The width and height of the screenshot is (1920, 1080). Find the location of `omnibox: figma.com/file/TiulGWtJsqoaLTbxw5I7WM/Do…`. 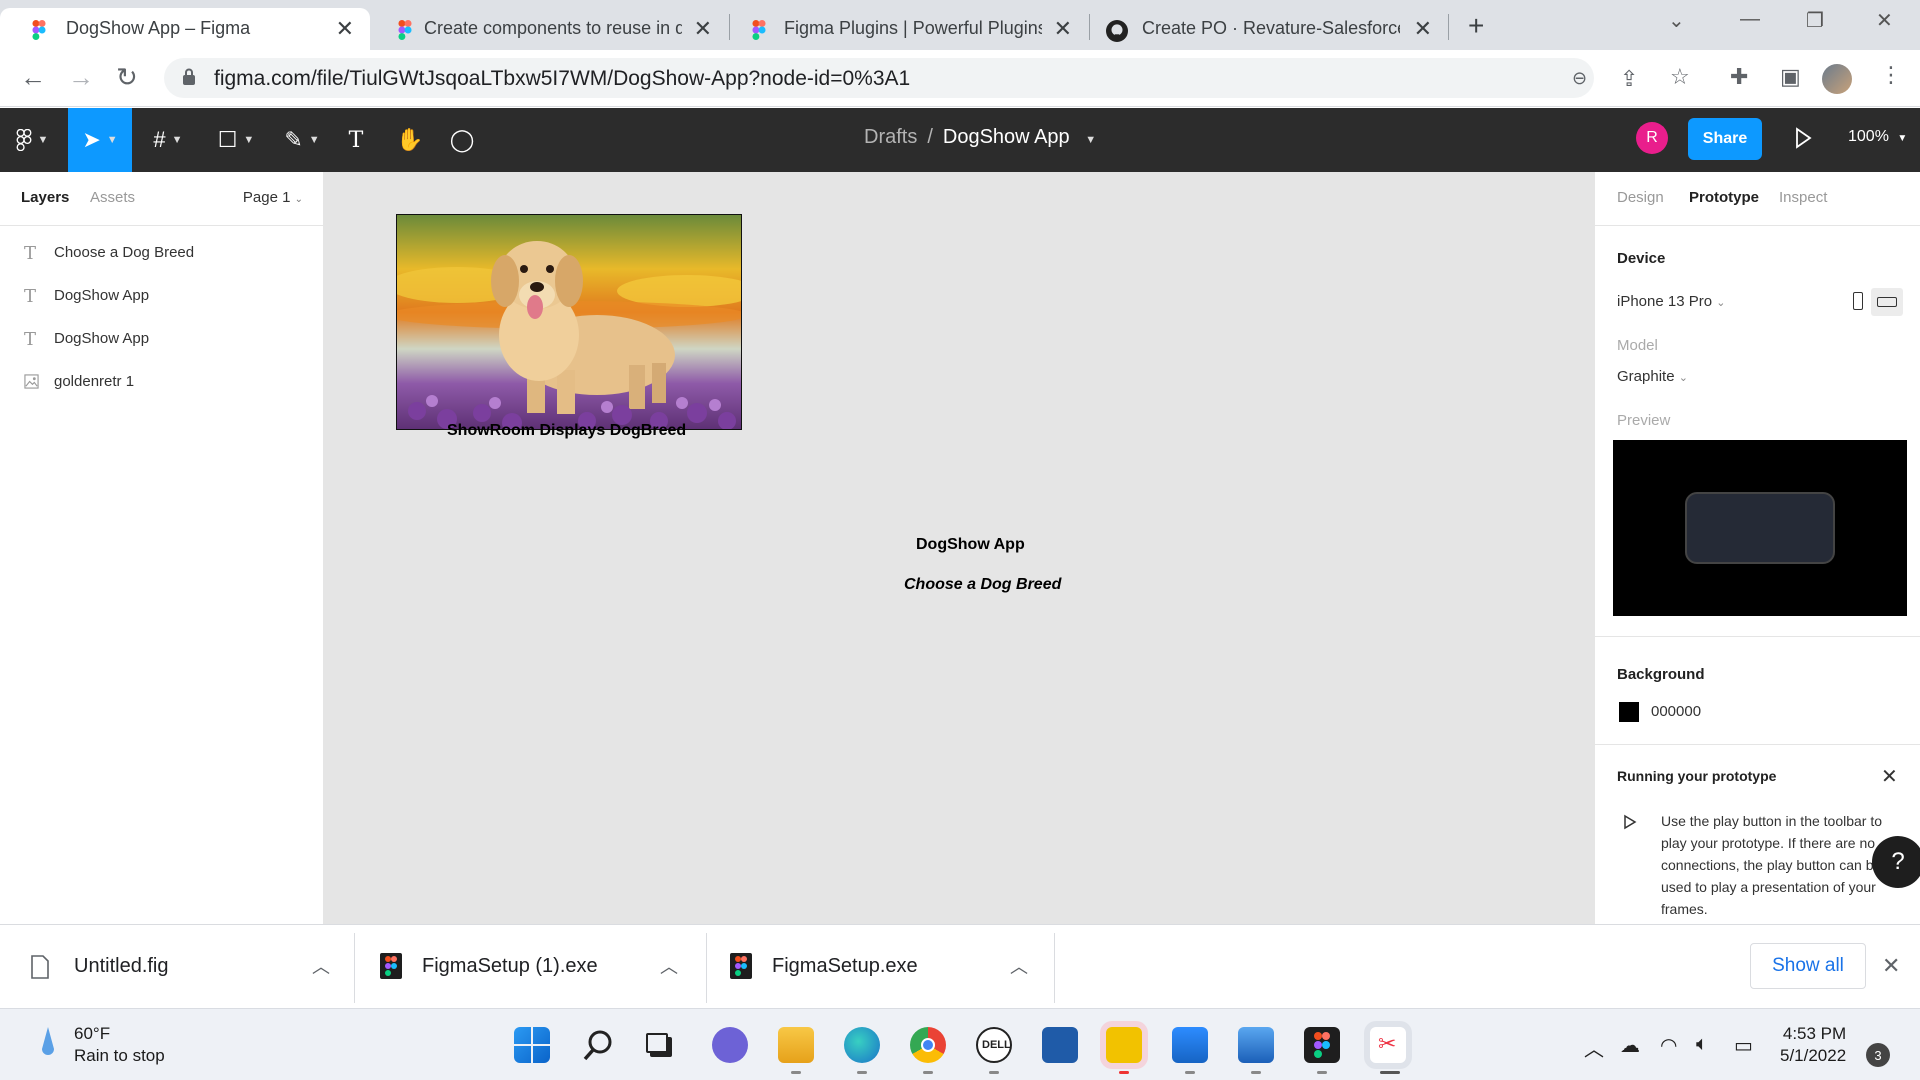

omnibox: figma.com/file/TiulGWtJsqoaLTbxw5I7WM/Do… is located at coordinates (879, 78).